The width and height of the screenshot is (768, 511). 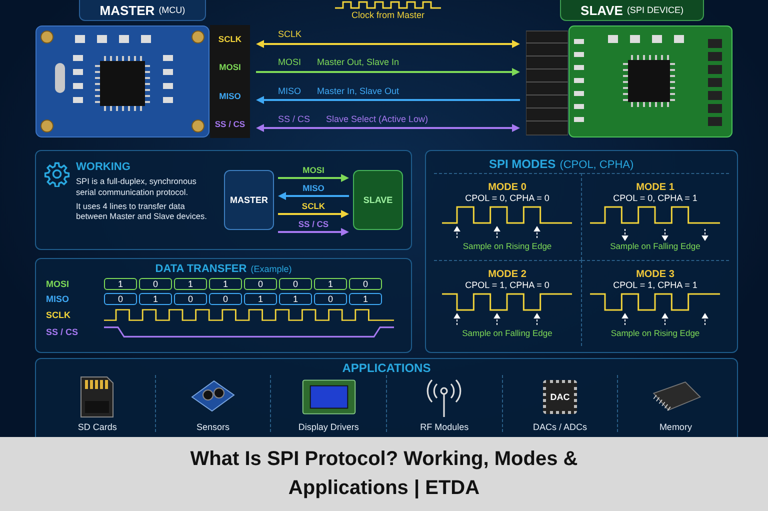 What do you see at coordinates (58, 299) in the screenshot?
I see `row-label: MISO` at bounding box center [58, 299].